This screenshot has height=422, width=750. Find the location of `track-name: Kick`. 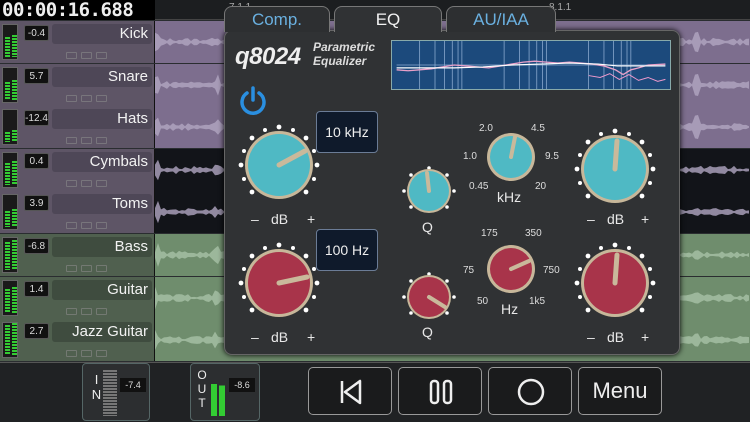

track-name: Kick is located at coordinates (102, 34).